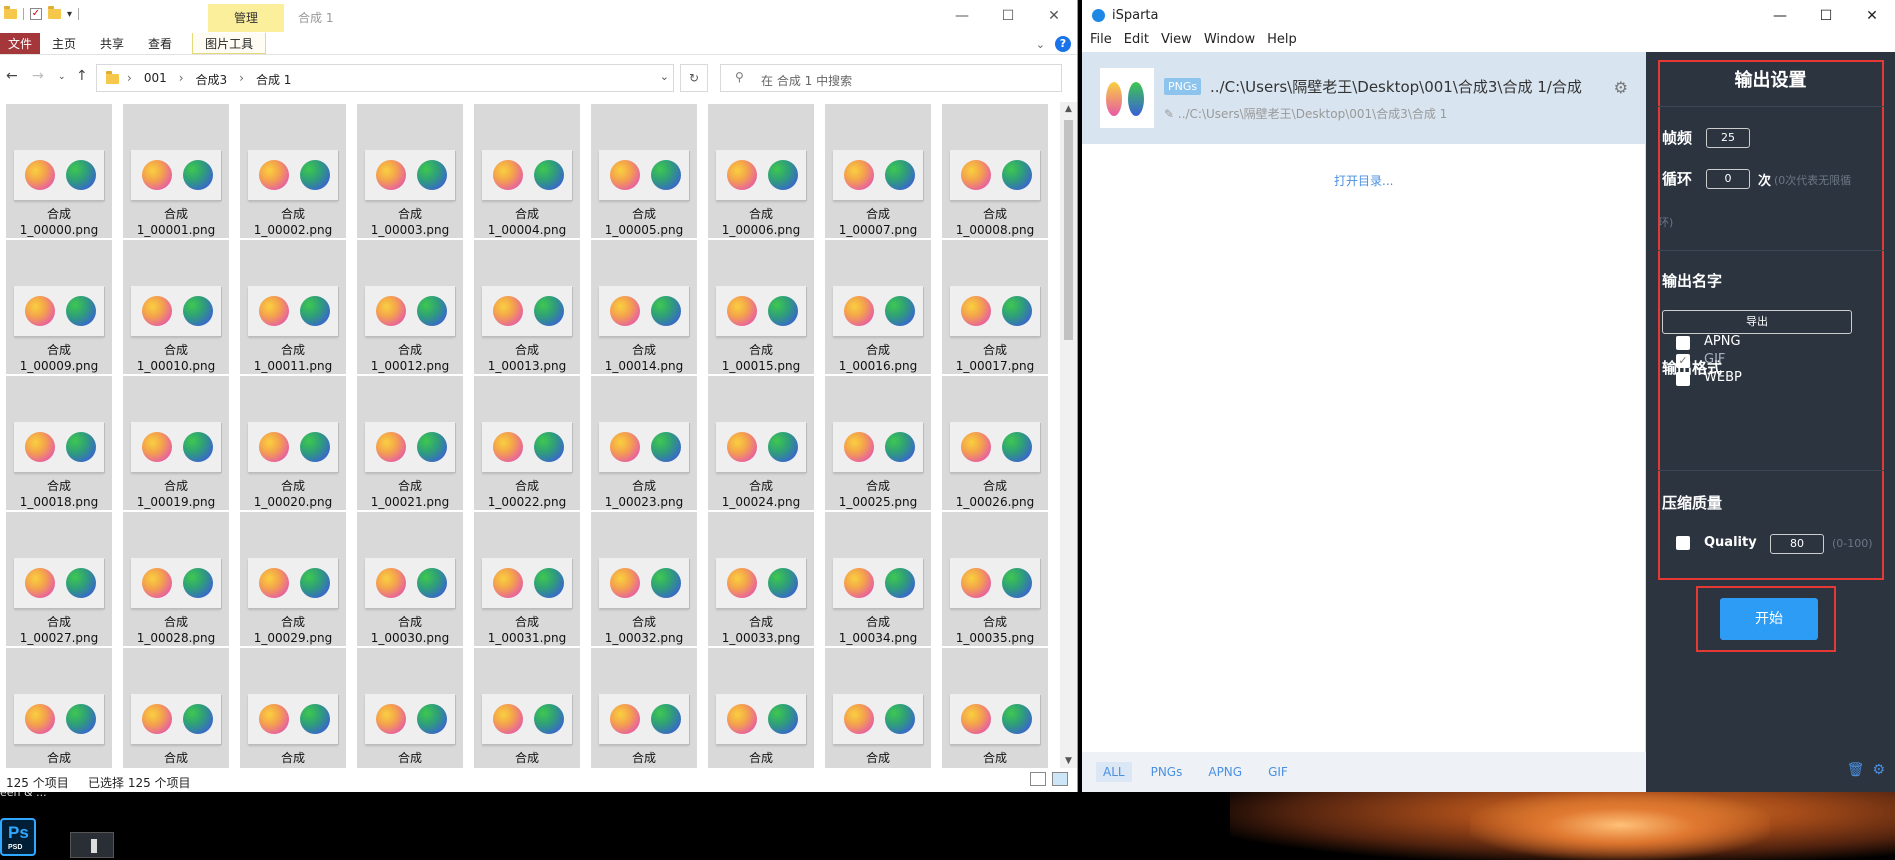 The height and width of the screenshot is (860, 1895). What do you see at coordinates (176, 307) in the screenshot?
I see `file-tile: 合成 1_00010.png` at bounding box center [176, 307].